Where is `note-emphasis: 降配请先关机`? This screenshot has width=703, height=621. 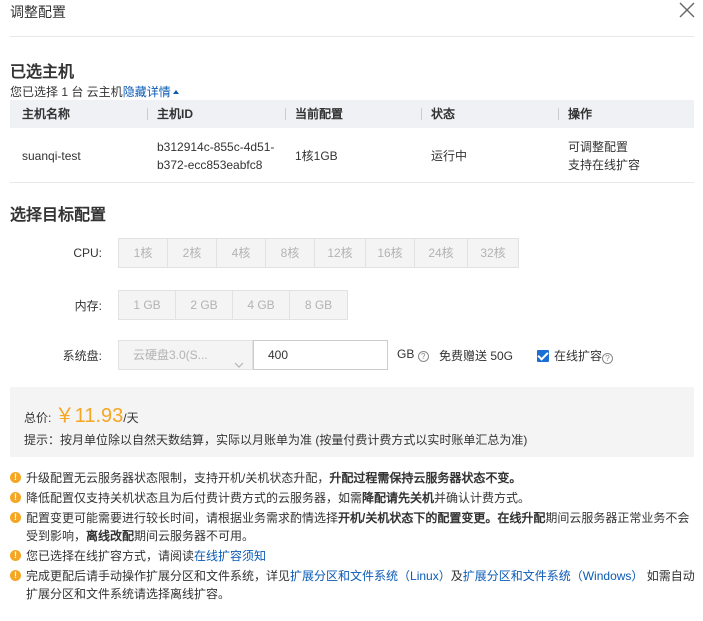
note-emphasis: 降配请先关机 is located at coordinates (398, 498).